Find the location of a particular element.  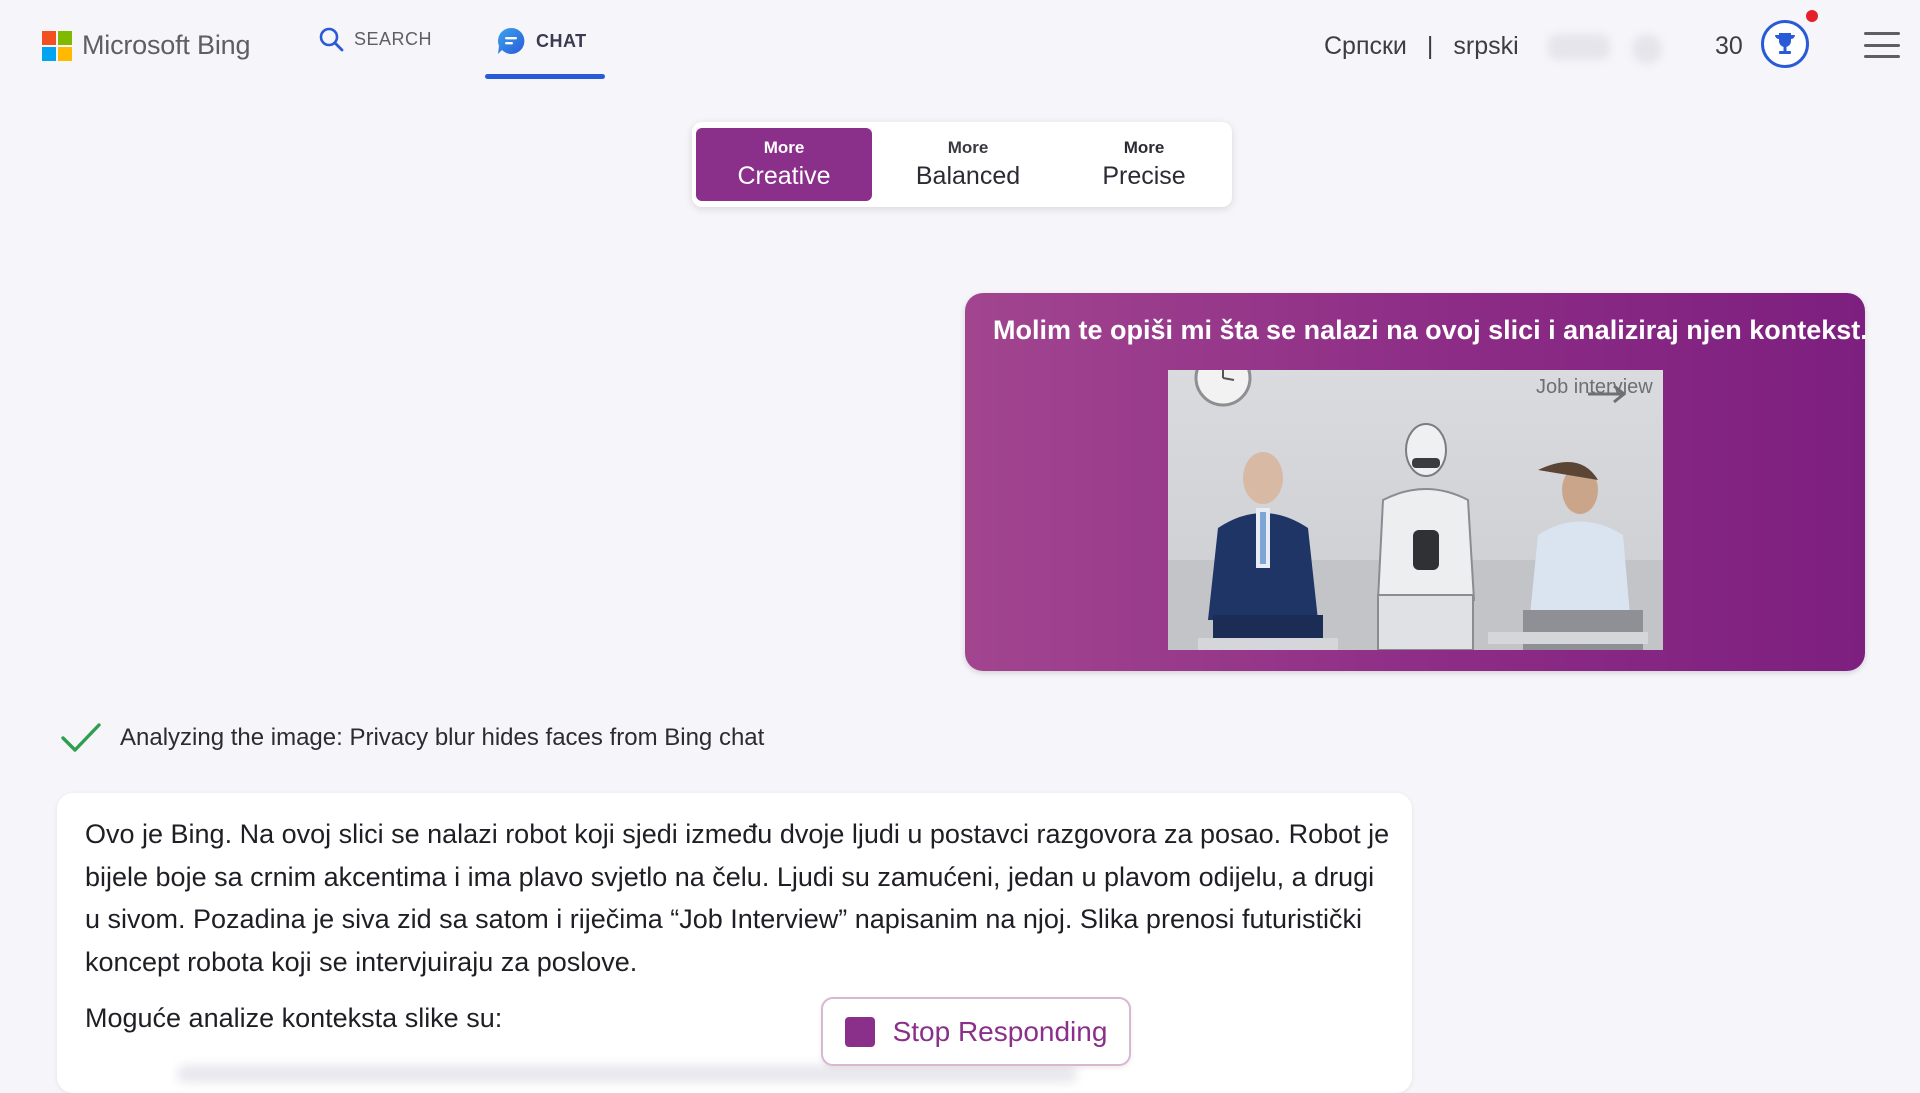

tab-chat-label: CHAT is located at coordinates (561, 40).